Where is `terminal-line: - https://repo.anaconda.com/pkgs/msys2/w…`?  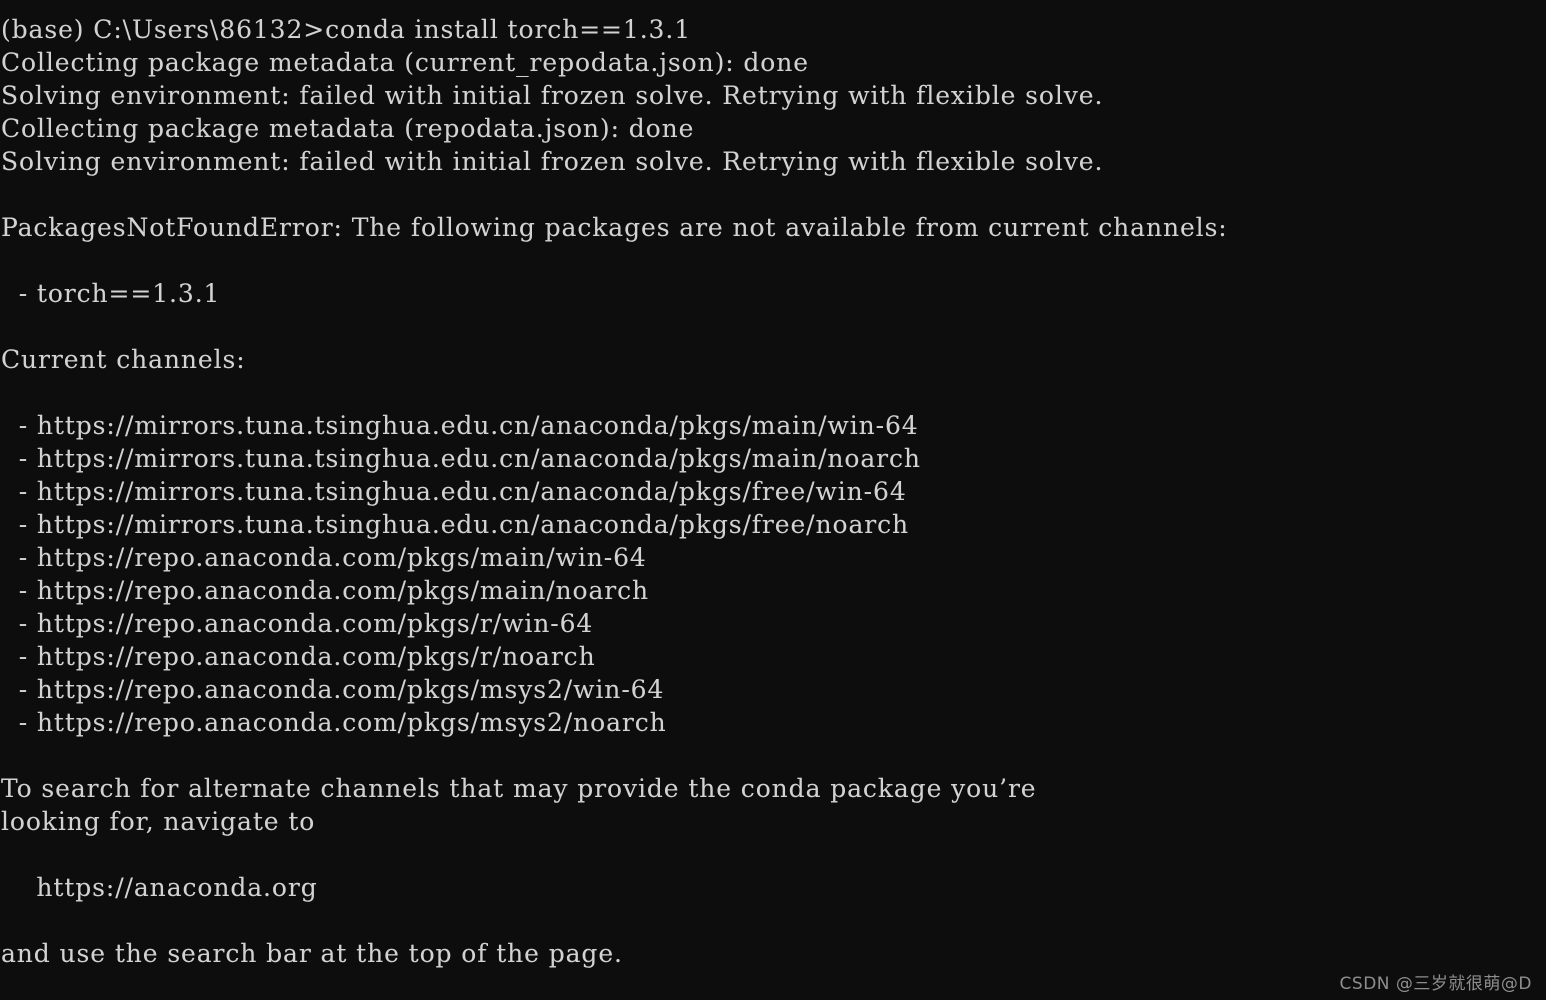 terminal-line: - https://repo.anaconda.com/pkgs/msys2/w… is located at coordinates (333, 689).